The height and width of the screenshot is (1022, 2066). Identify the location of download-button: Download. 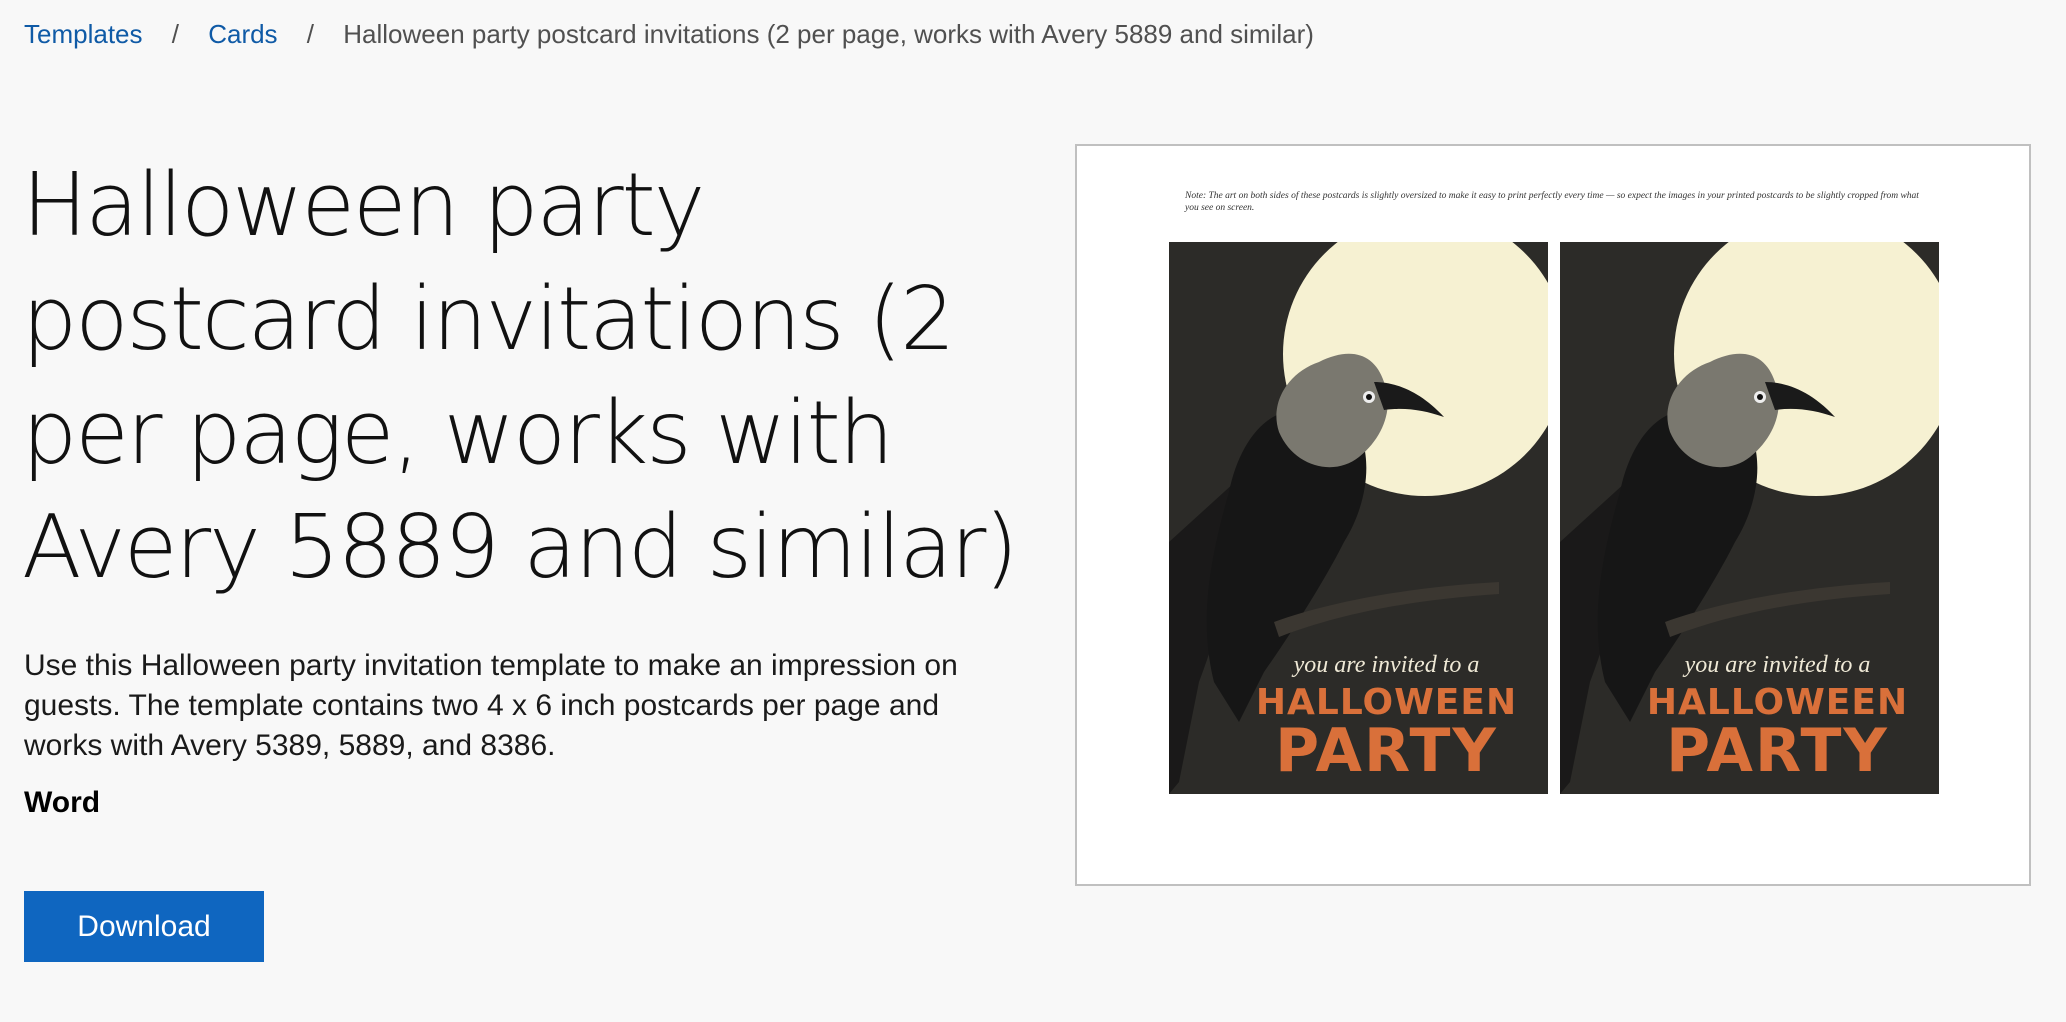
(144, 926).